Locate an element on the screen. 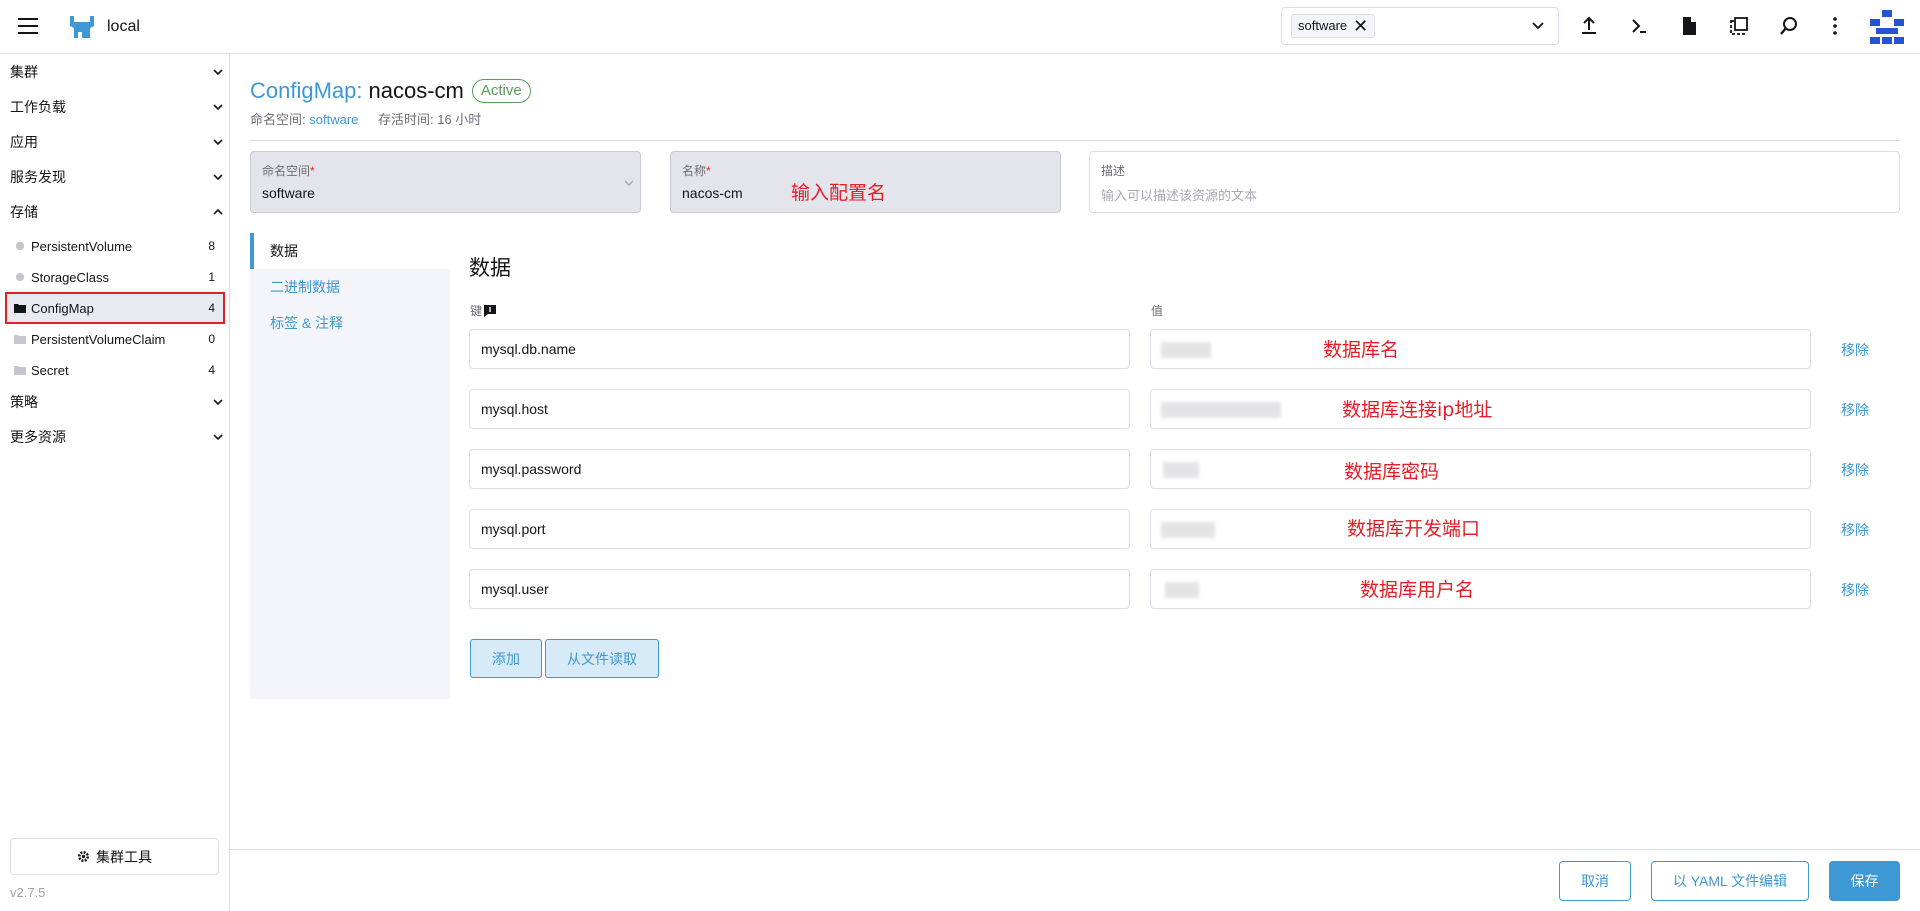 This screenshot has height=911, width=1920. nav-group-label: 应用 is located at coordinates (24, 142).